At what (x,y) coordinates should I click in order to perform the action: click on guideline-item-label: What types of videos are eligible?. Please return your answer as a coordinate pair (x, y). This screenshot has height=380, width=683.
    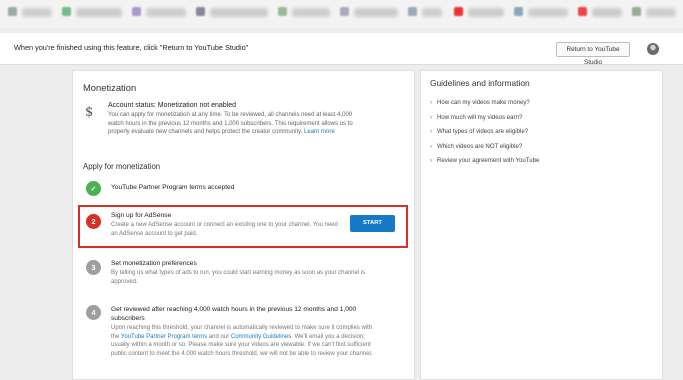
    Looking at the image, I should click on (483, 132).